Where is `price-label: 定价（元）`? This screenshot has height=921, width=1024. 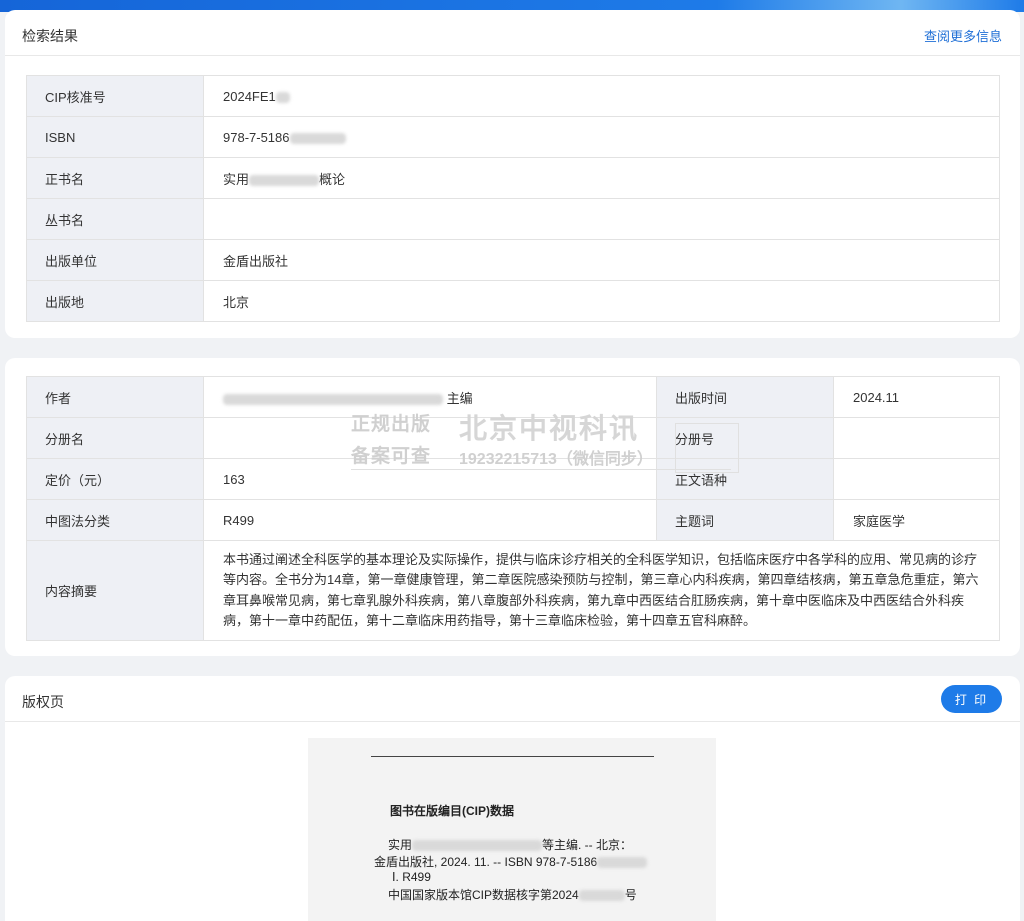 price-label: 定价（元） is located at coordinates (115, 479).